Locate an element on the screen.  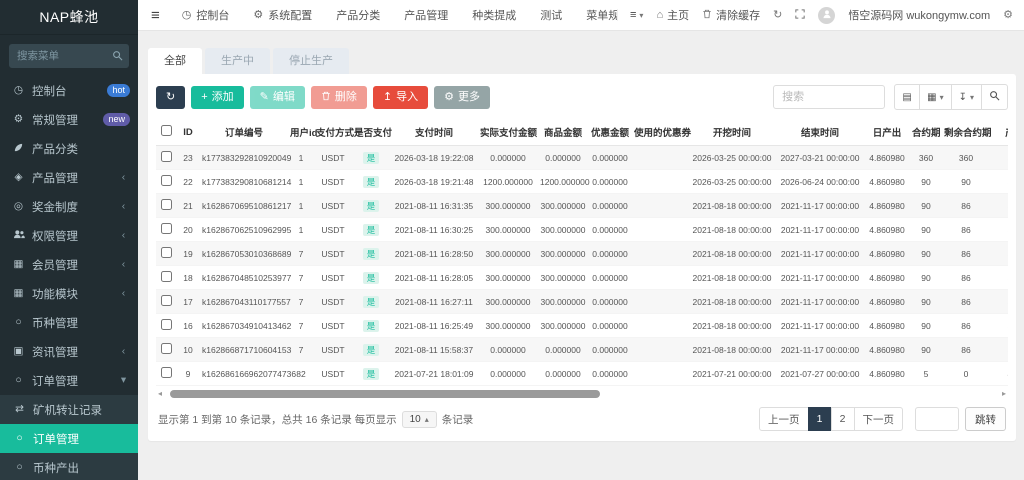
sidebar-item-permission: 权限管理 ‹ is located at coordinates (69, 235).